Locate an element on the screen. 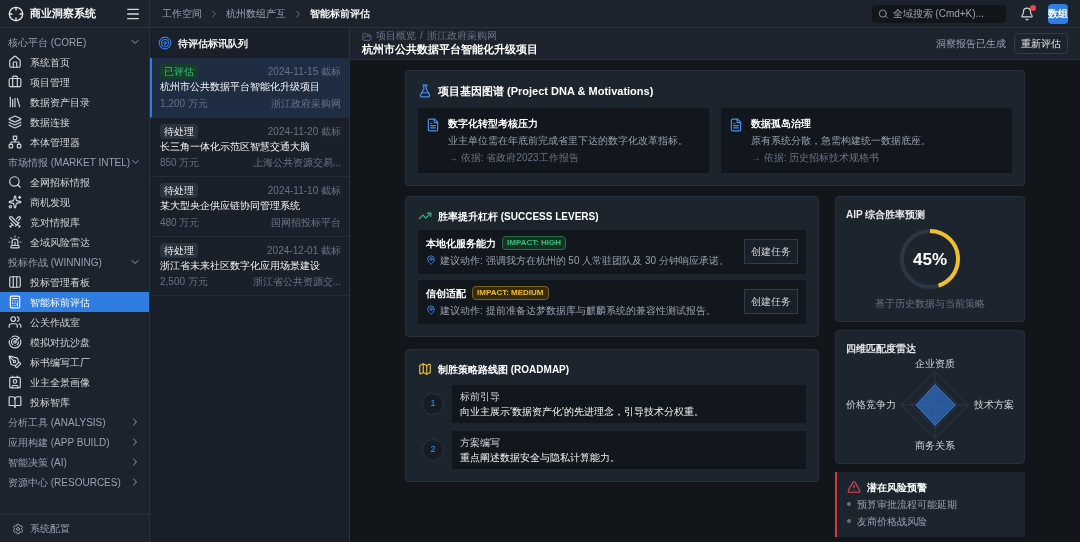 Image resolution: width=1080 pixels, height=542 pixels. motivation-title: 数据孤岛治理 is located at coordinates (781, 123).